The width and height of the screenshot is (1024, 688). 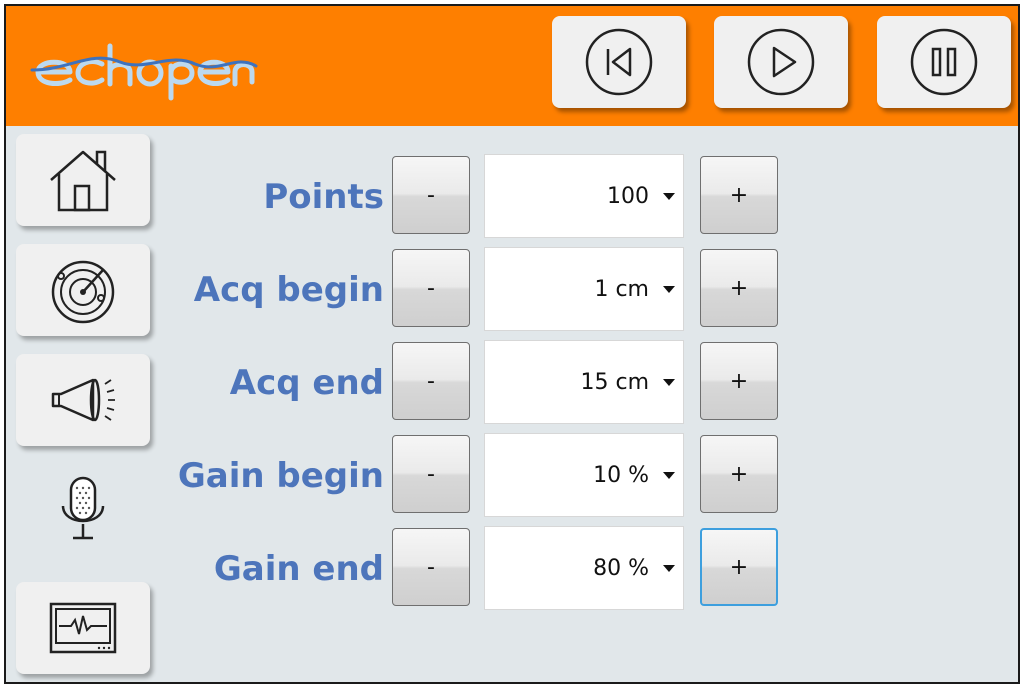 I want to click on home-icon, so click(x=83, y=181).